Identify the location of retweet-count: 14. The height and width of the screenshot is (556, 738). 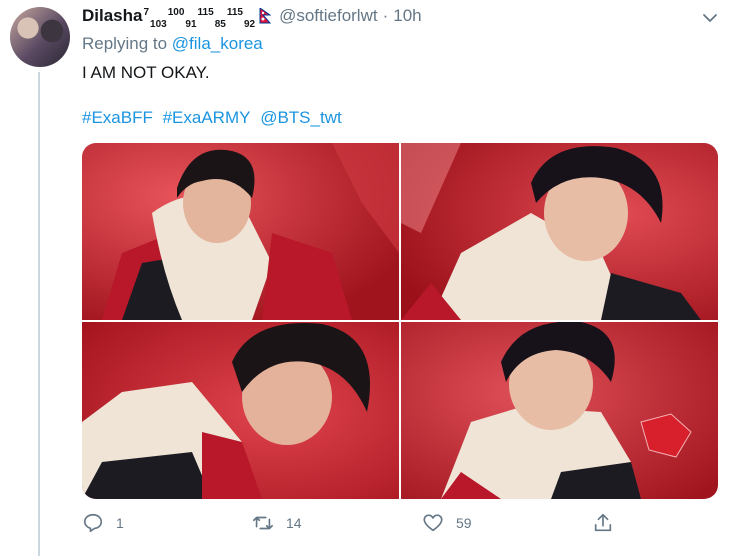
(294, 523).